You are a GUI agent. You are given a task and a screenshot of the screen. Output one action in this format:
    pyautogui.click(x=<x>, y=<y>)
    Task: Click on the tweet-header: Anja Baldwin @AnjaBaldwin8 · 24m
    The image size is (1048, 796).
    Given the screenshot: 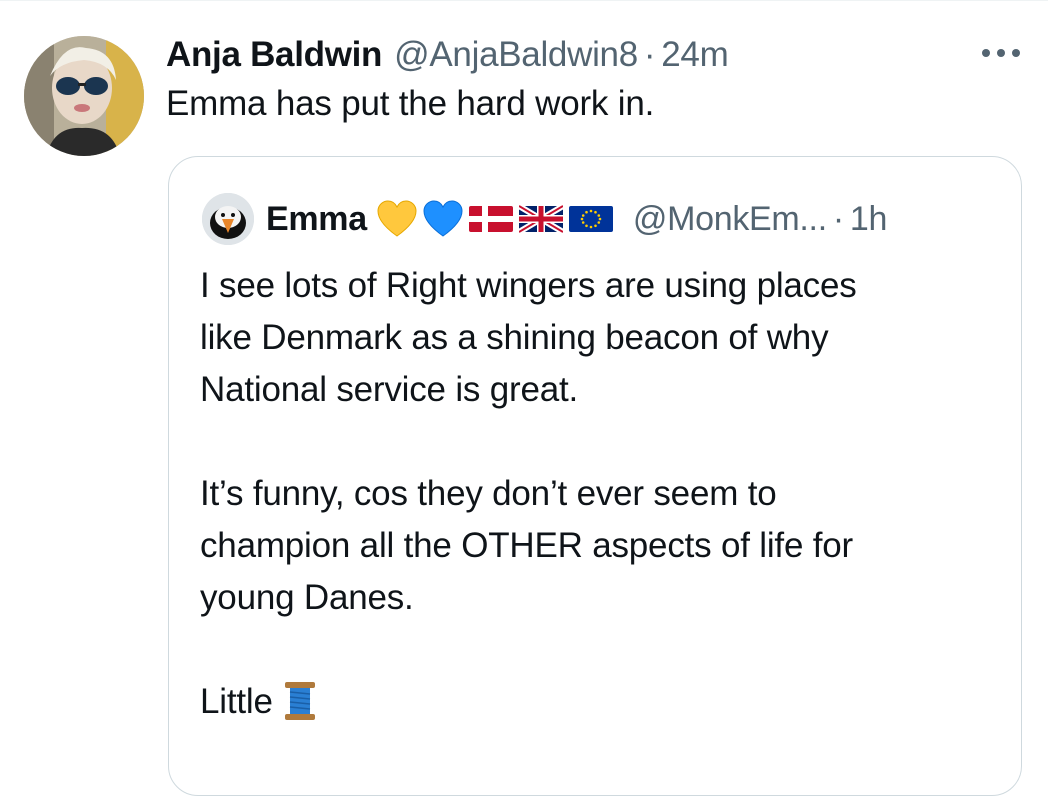 What is the action you would take?
    pyautogui.click(x=447, y=55)
    